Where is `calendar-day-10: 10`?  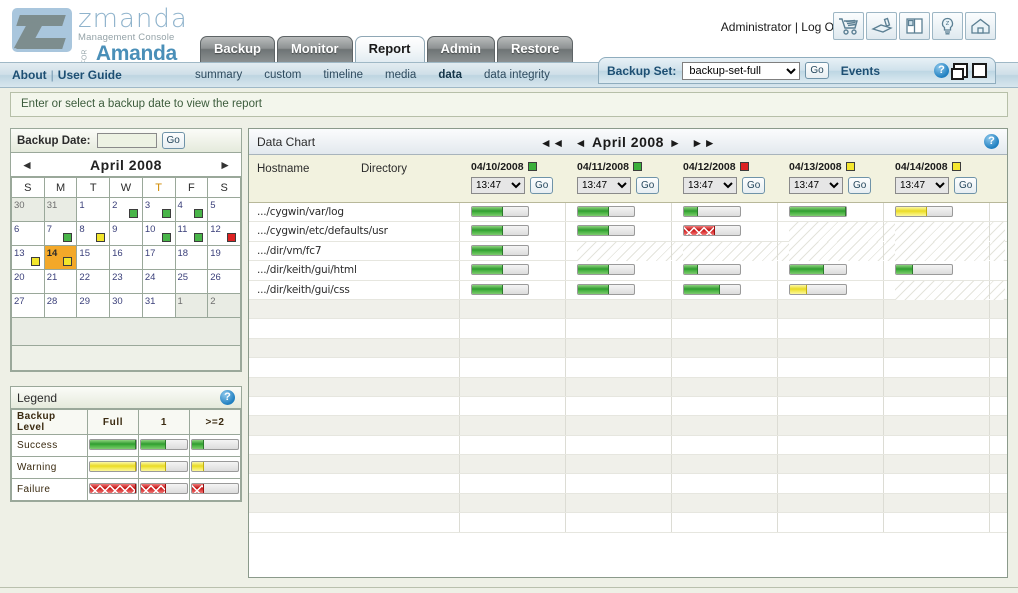 calendar-day-10: 10 is located at coordinates (158, 233).